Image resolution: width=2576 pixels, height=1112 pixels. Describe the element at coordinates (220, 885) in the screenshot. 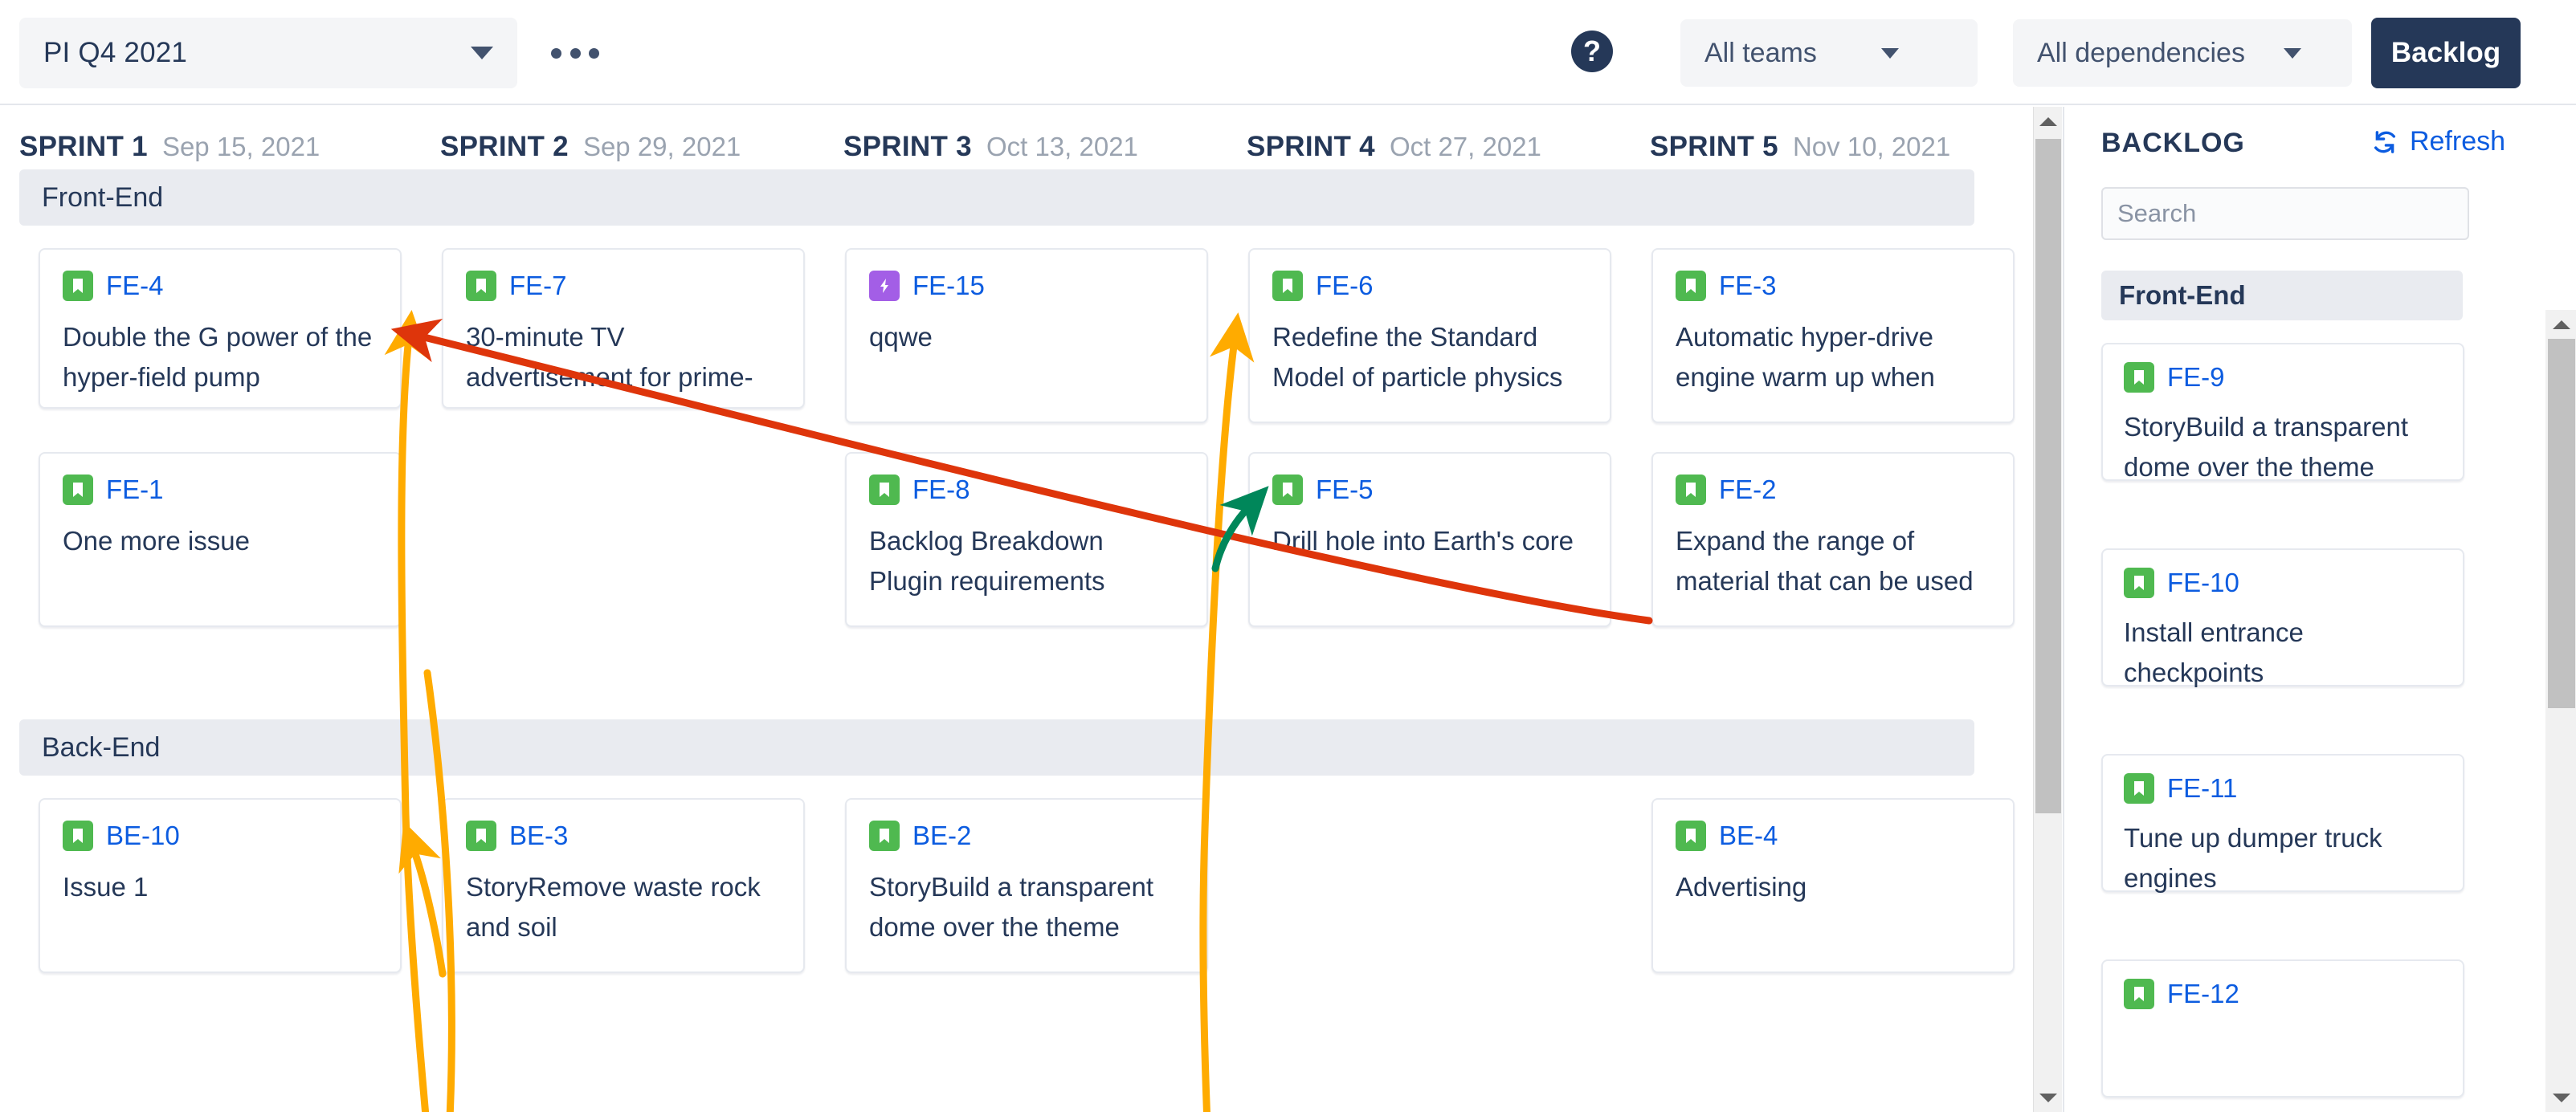

I see `board-card-be-10: BE-10 Issue 1` at that location.